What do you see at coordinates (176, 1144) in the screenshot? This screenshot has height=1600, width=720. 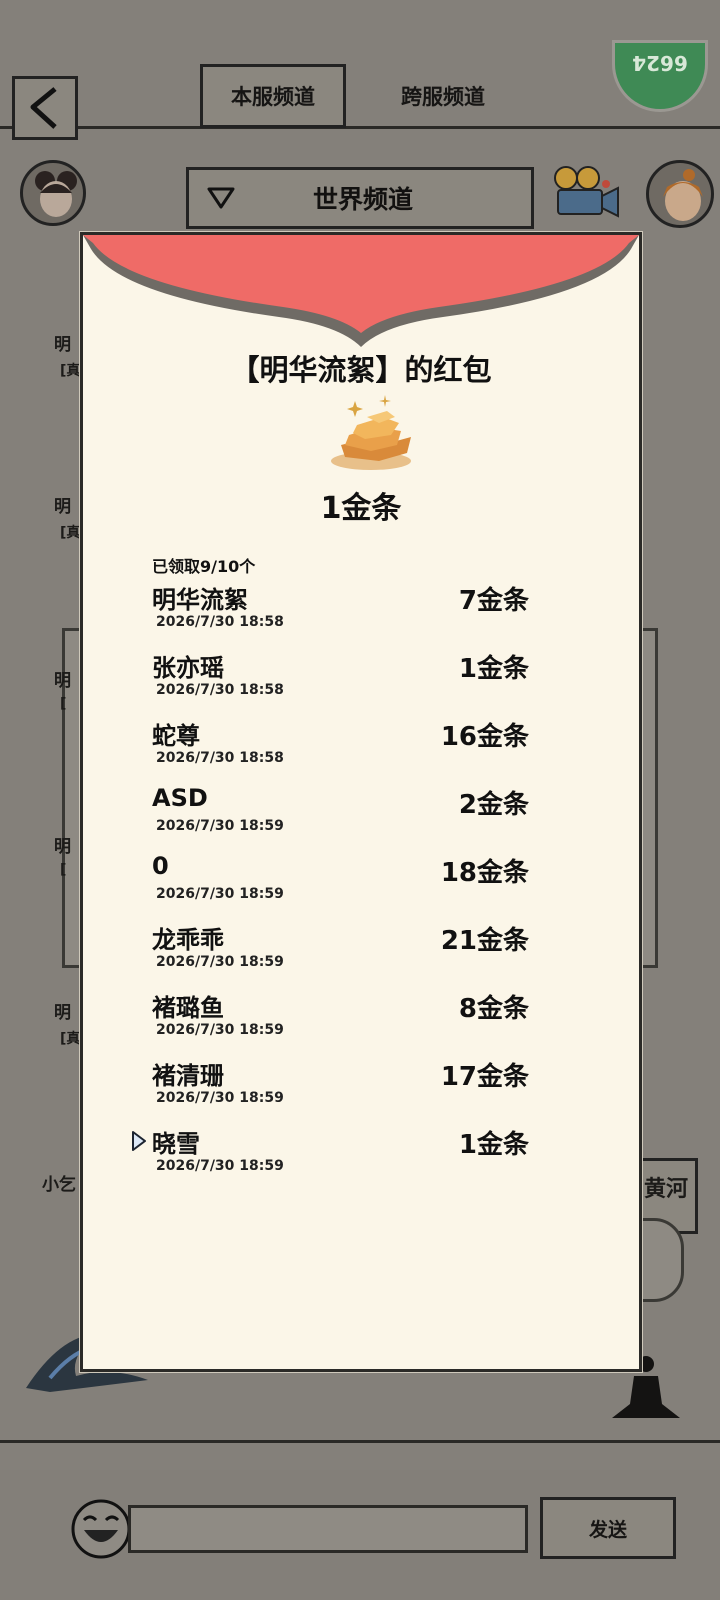 I see `claim-name: 晓雪` at bounding box center [176, 1144].